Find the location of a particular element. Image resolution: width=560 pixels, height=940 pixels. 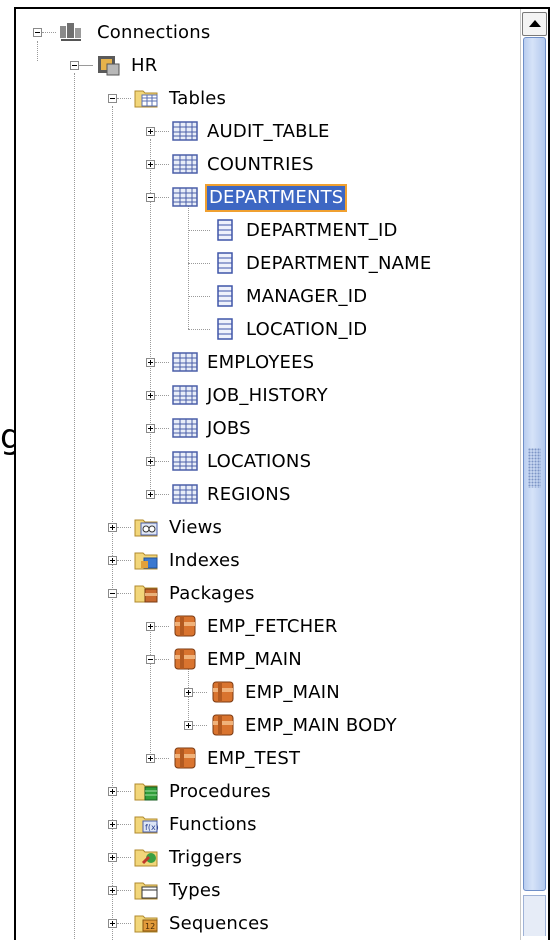

node-types: Types is located at coordinates (195, 891).